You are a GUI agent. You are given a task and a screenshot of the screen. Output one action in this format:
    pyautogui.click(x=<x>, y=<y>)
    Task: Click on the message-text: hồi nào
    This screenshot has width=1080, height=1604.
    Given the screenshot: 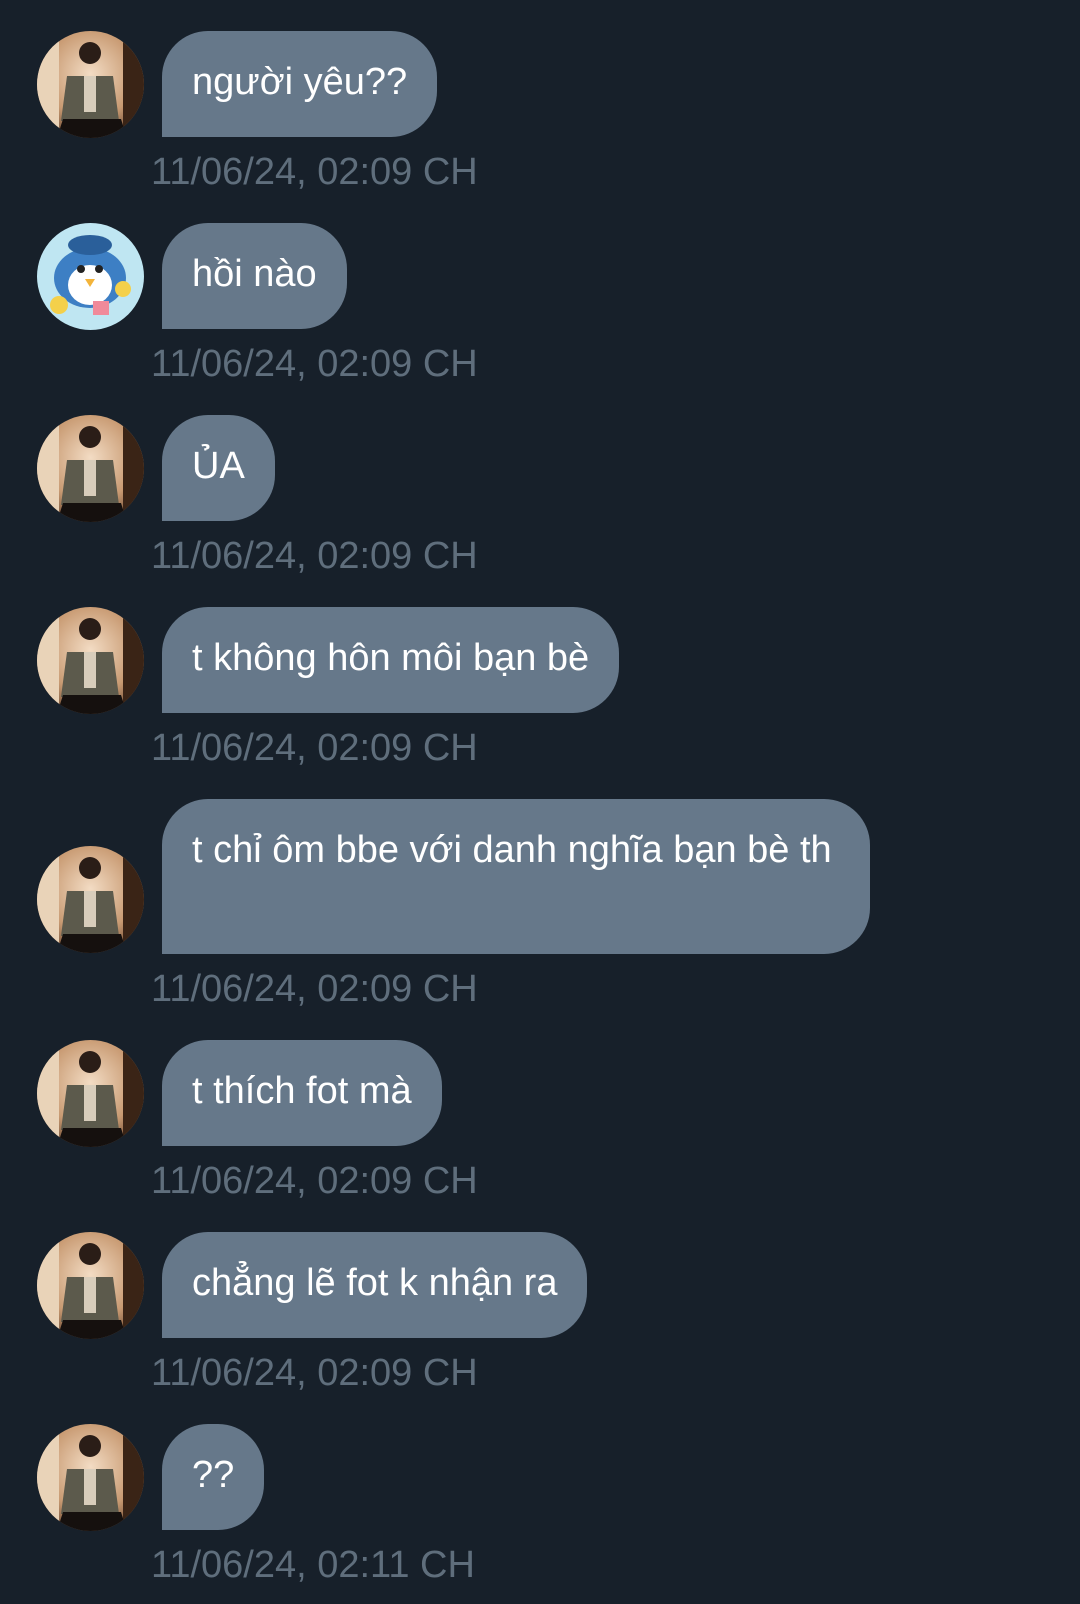 What is the action you would take?
    pyautogui.click(x=254, y=274)
    